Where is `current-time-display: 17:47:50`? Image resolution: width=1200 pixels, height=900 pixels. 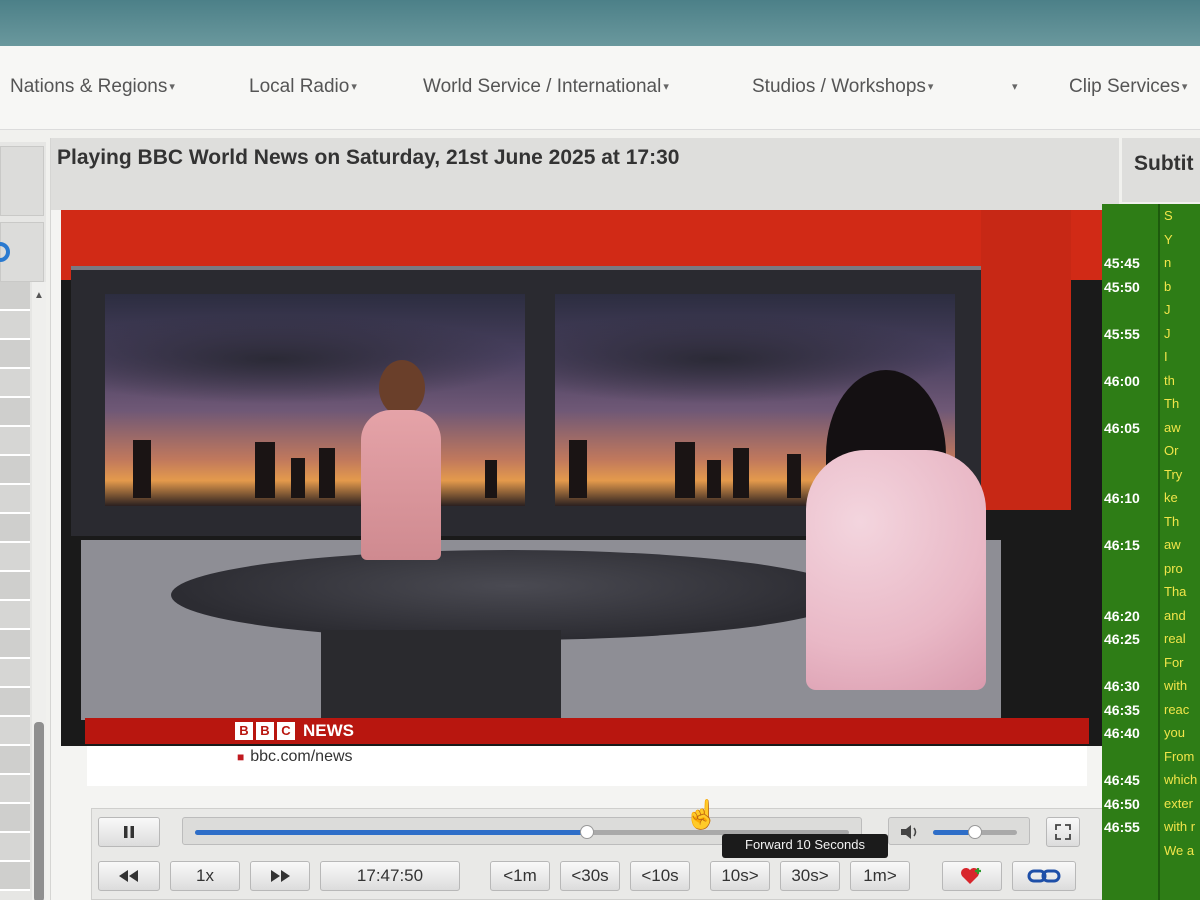 current-time-display: 17:47:50 is located at coordinates (390, 876).